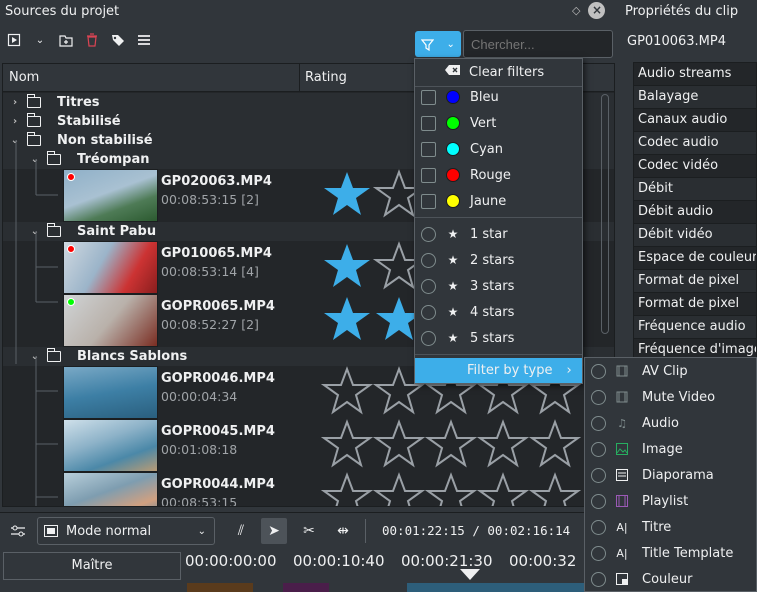 This screenshot has width=757, height=592. Describe the element at coordinates (622, 423) in the screenshot. I see `music-note-icon: ♫` at that location.